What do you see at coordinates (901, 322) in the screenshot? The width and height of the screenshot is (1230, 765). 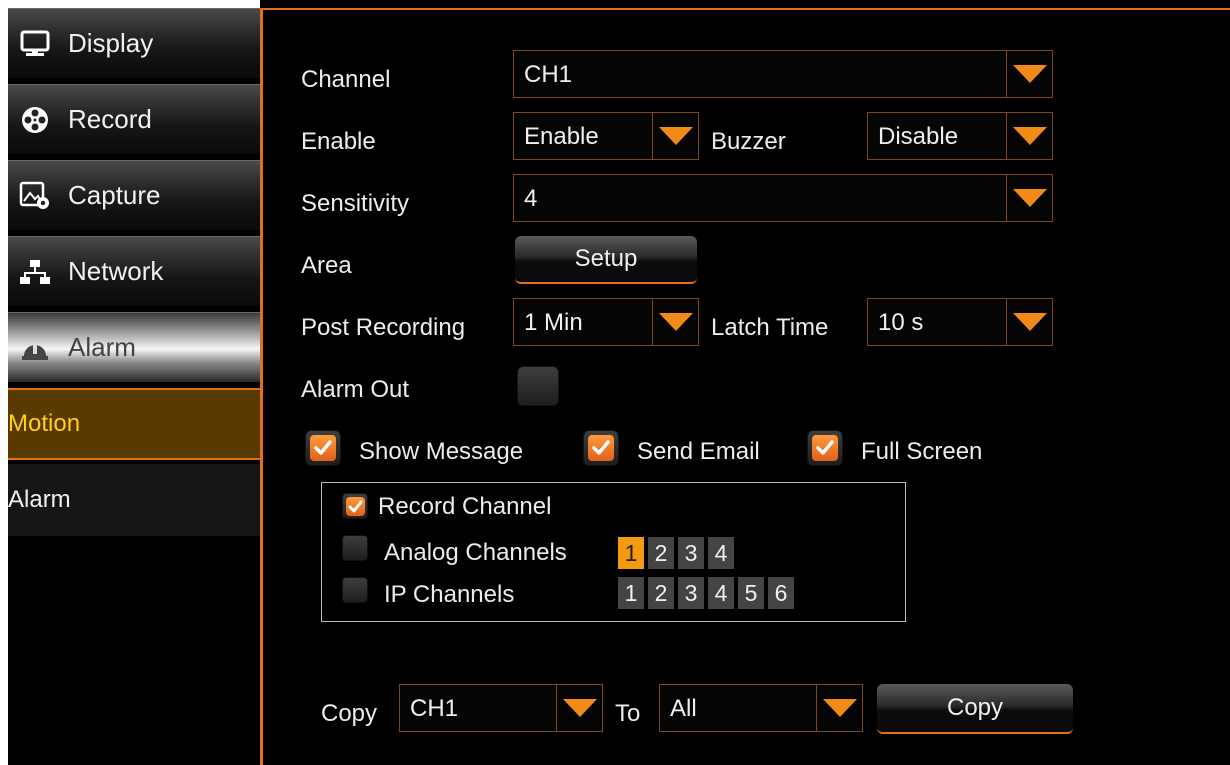 I see `latch-time-value: 10 s` at bounding box center [901, 322].